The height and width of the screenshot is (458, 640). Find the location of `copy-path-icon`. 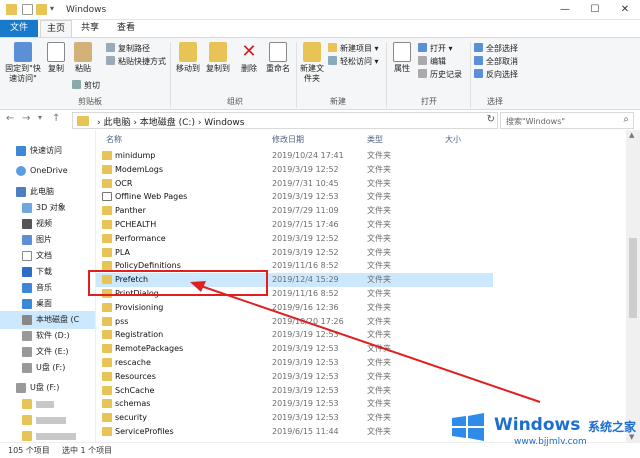

copy-path-icon is located at coordinates (110, 47).